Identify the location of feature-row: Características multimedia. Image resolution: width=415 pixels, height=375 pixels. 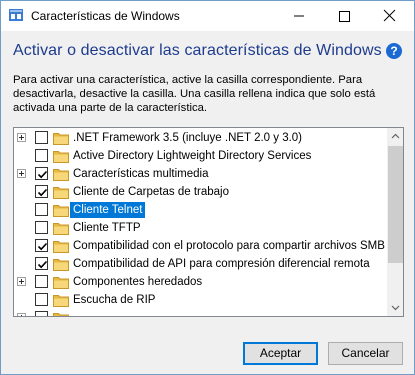
(201, 174).